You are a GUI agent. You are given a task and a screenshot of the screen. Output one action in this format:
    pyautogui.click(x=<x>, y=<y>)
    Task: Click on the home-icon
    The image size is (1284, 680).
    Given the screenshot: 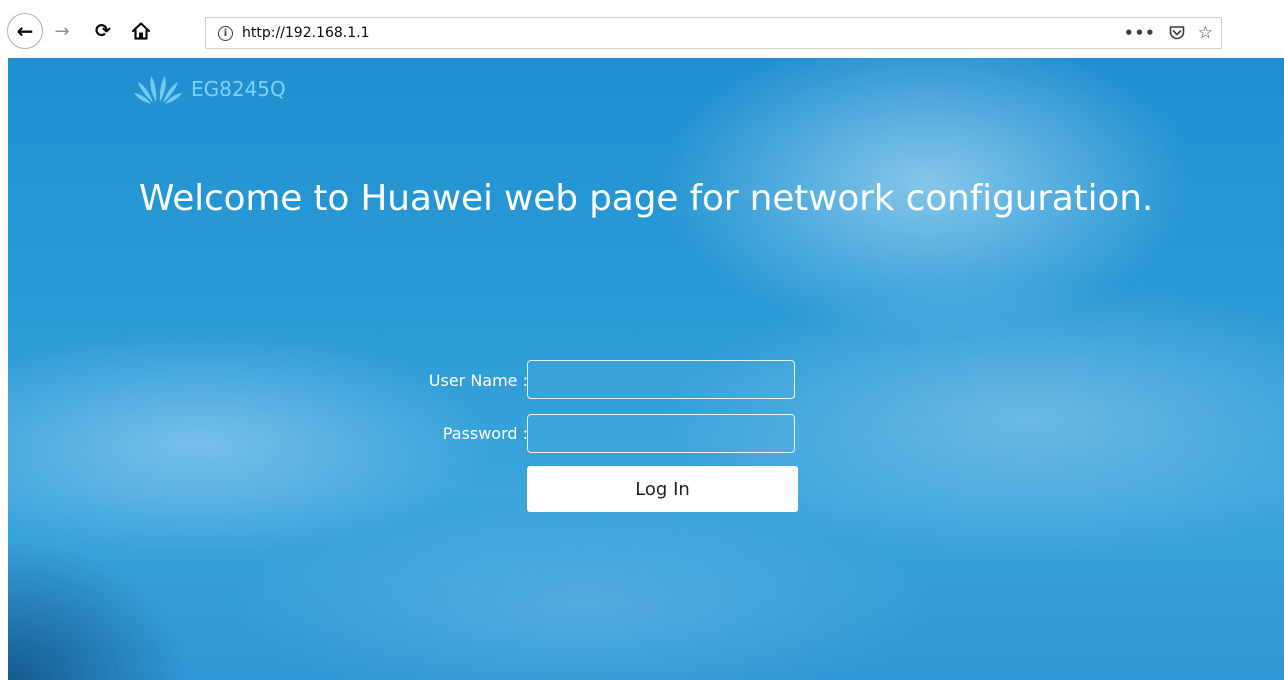 What is the action you would take?
    pyautogui.click(x=141, y=31)
    